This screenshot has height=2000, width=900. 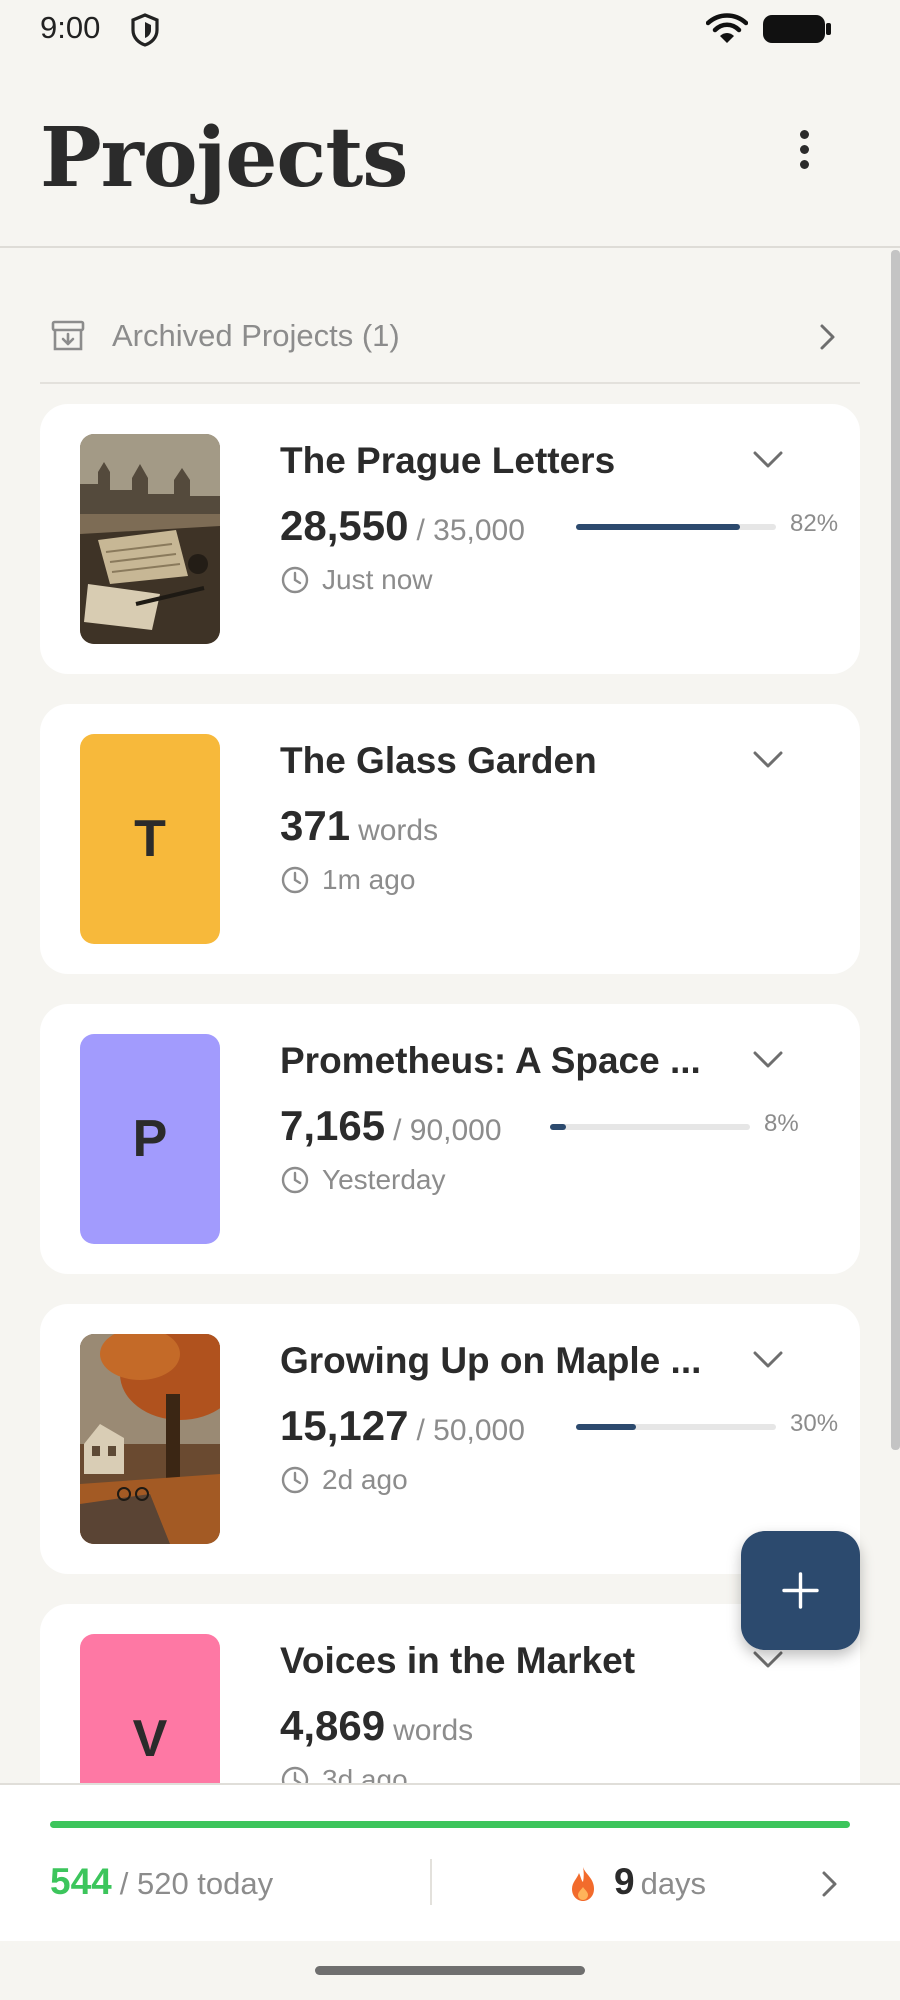 I want to click on goal-target: / 520 today, so click(x=196, y=1883).